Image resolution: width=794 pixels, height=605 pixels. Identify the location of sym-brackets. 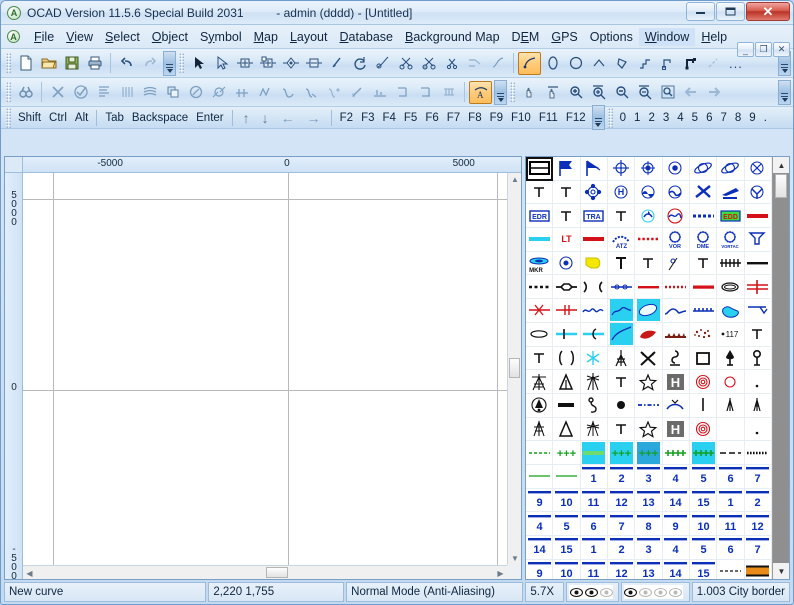
(594, 287).